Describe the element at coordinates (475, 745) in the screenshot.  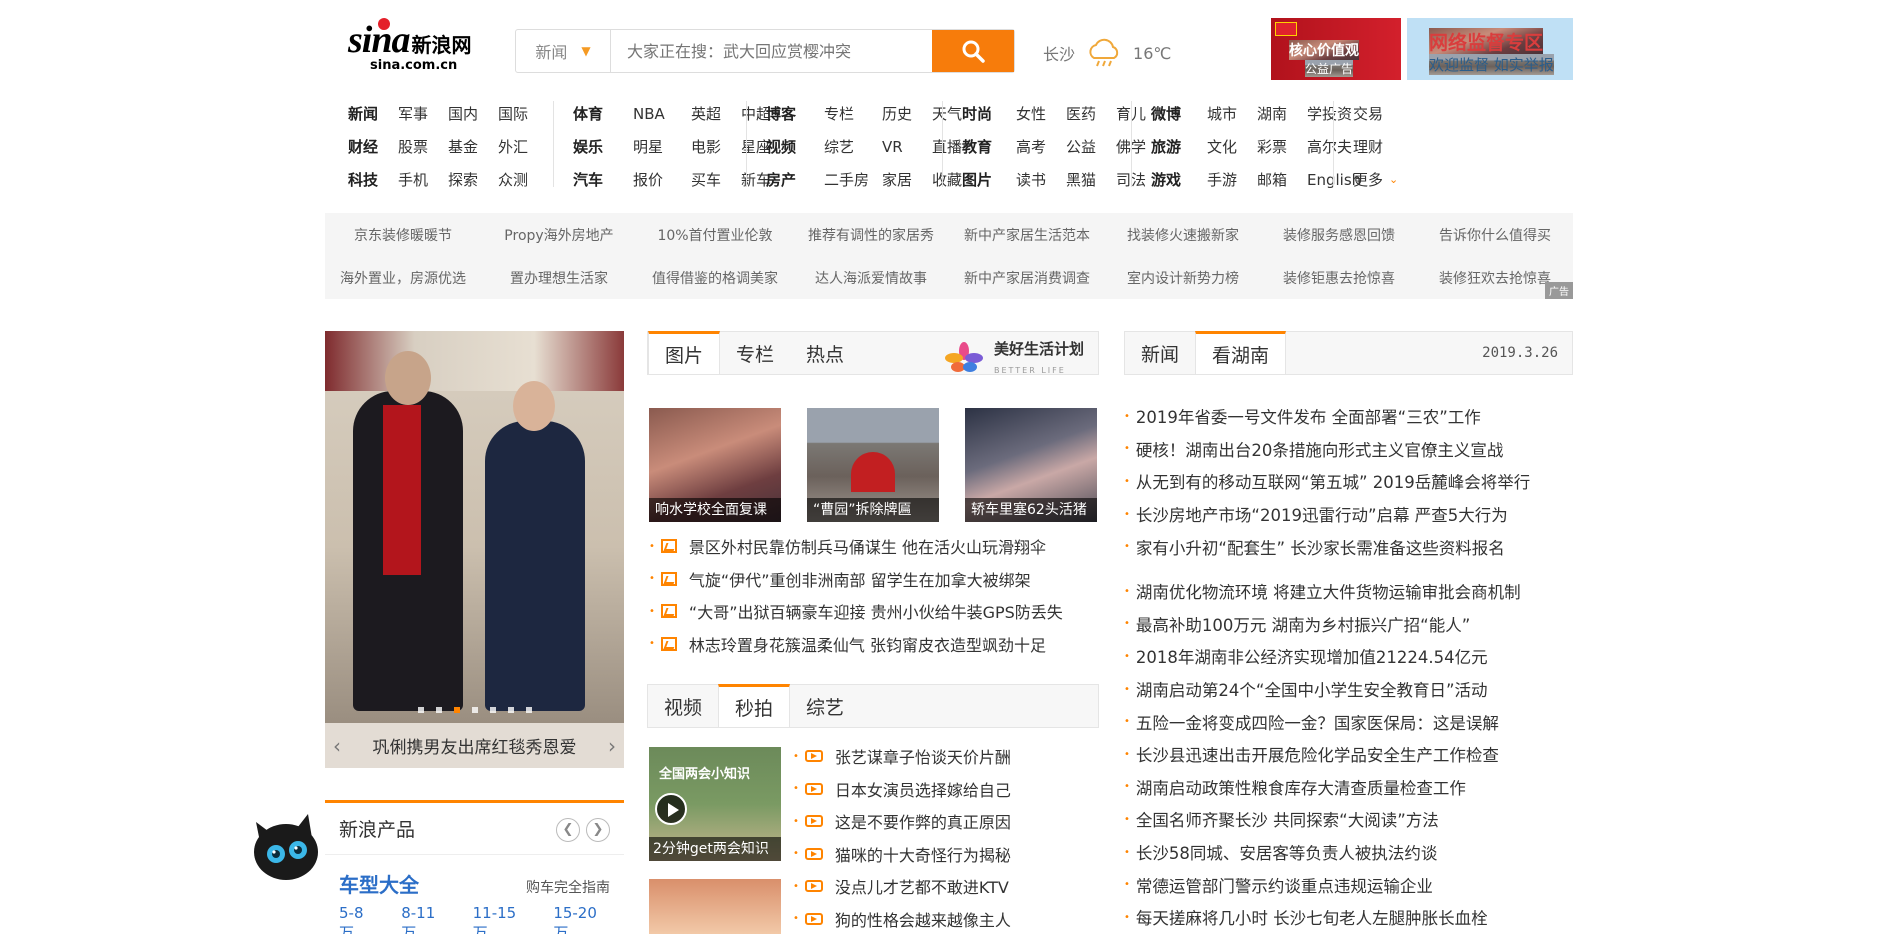
I see `slideshow-caption: 巩俐携男友出席红毯秀恩爱` at that location.